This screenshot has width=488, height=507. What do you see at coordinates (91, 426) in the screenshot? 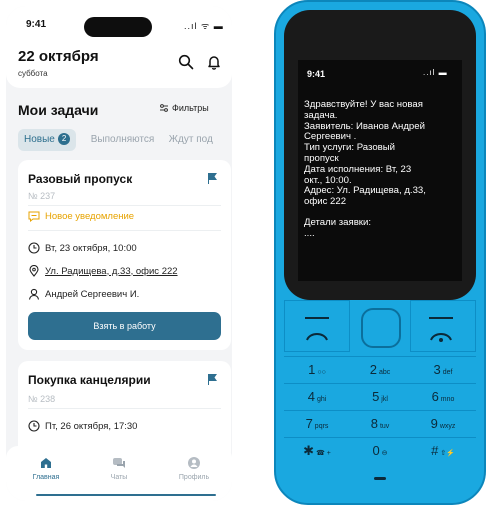
I see `datetime-text: Пт, 26 октября, 17:30` at bounding box center [91, 426].